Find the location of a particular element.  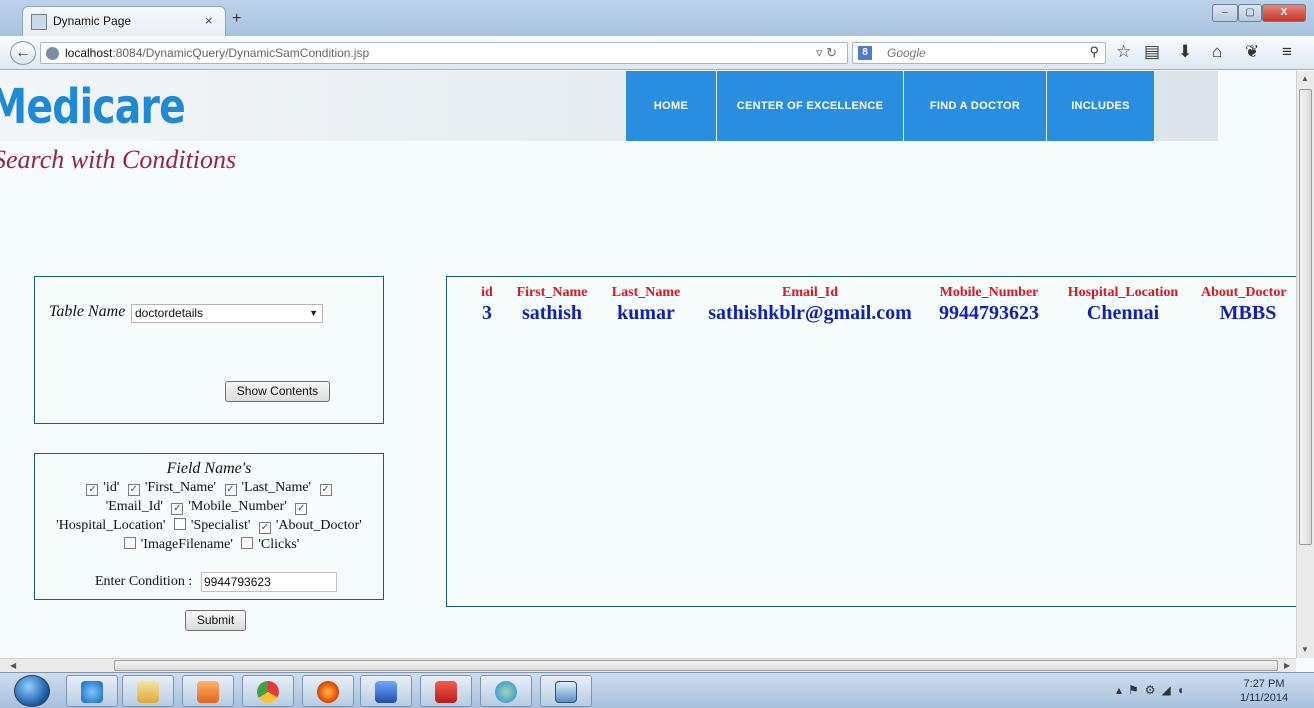

addon-icon: ❦ is located at coordinates (1252, 52).